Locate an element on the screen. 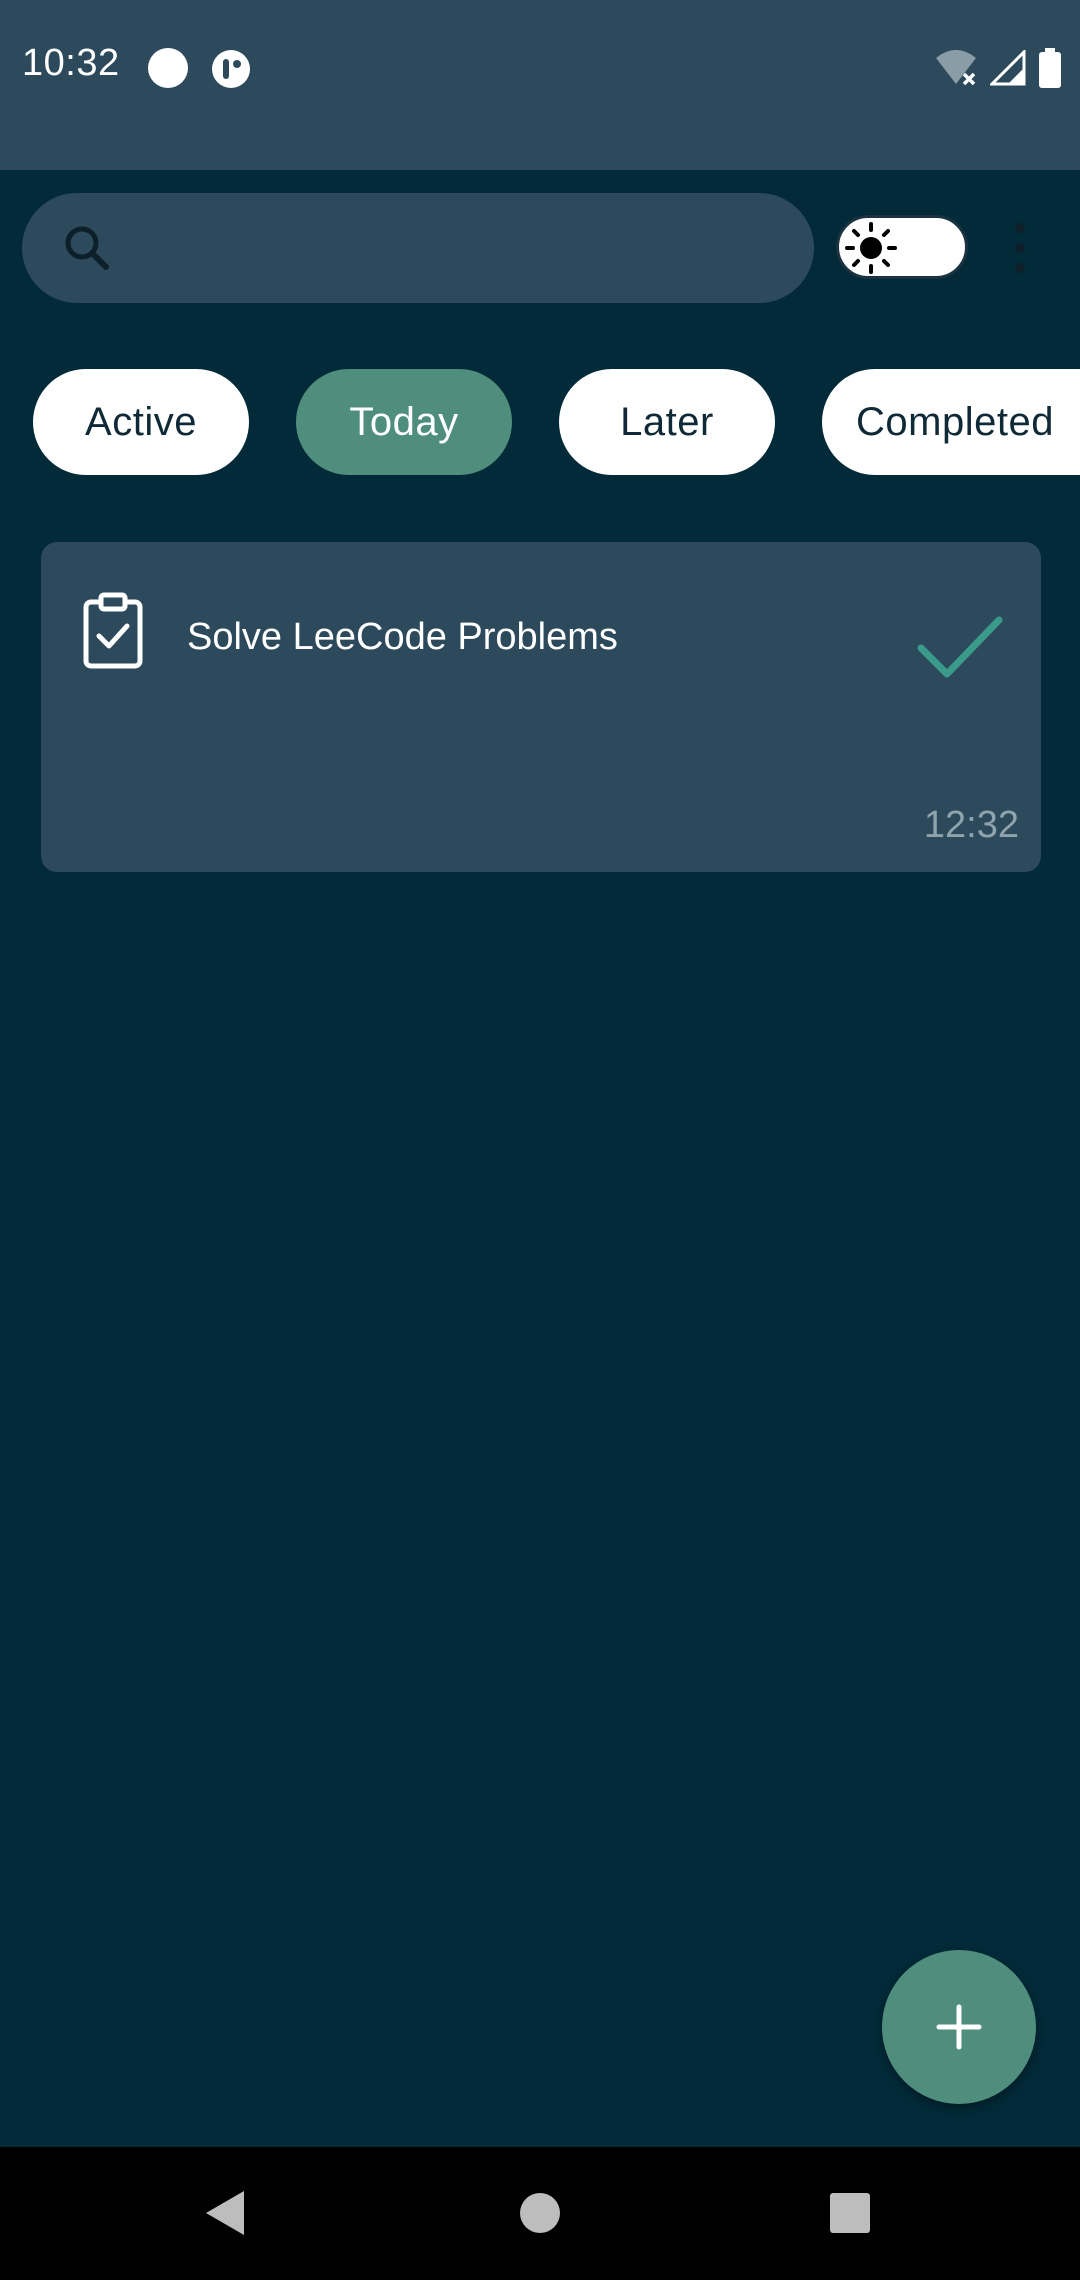 This screenshot has height=2280, width=1080. sun-icon is located at coordinates (871, 248).